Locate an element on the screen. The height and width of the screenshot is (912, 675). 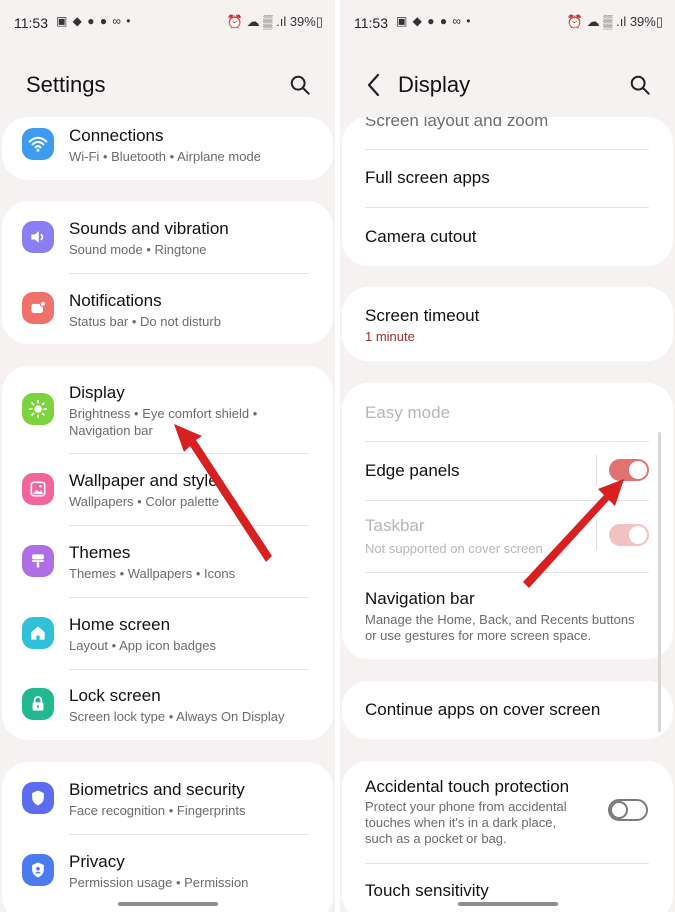
screen-timeout-label: Screen timeout is located at coordinates (422, 315).